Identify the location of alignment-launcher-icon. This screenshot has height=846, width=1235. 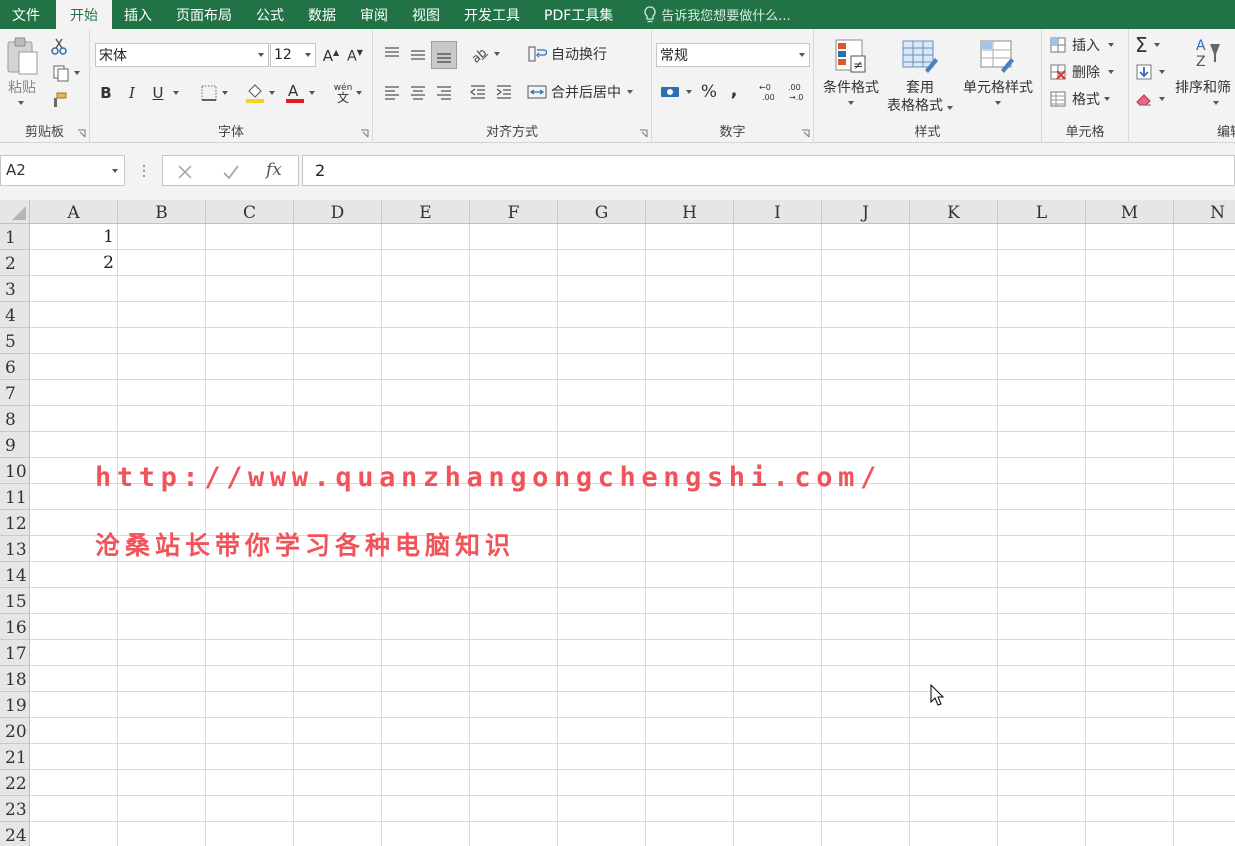
(643, 133).